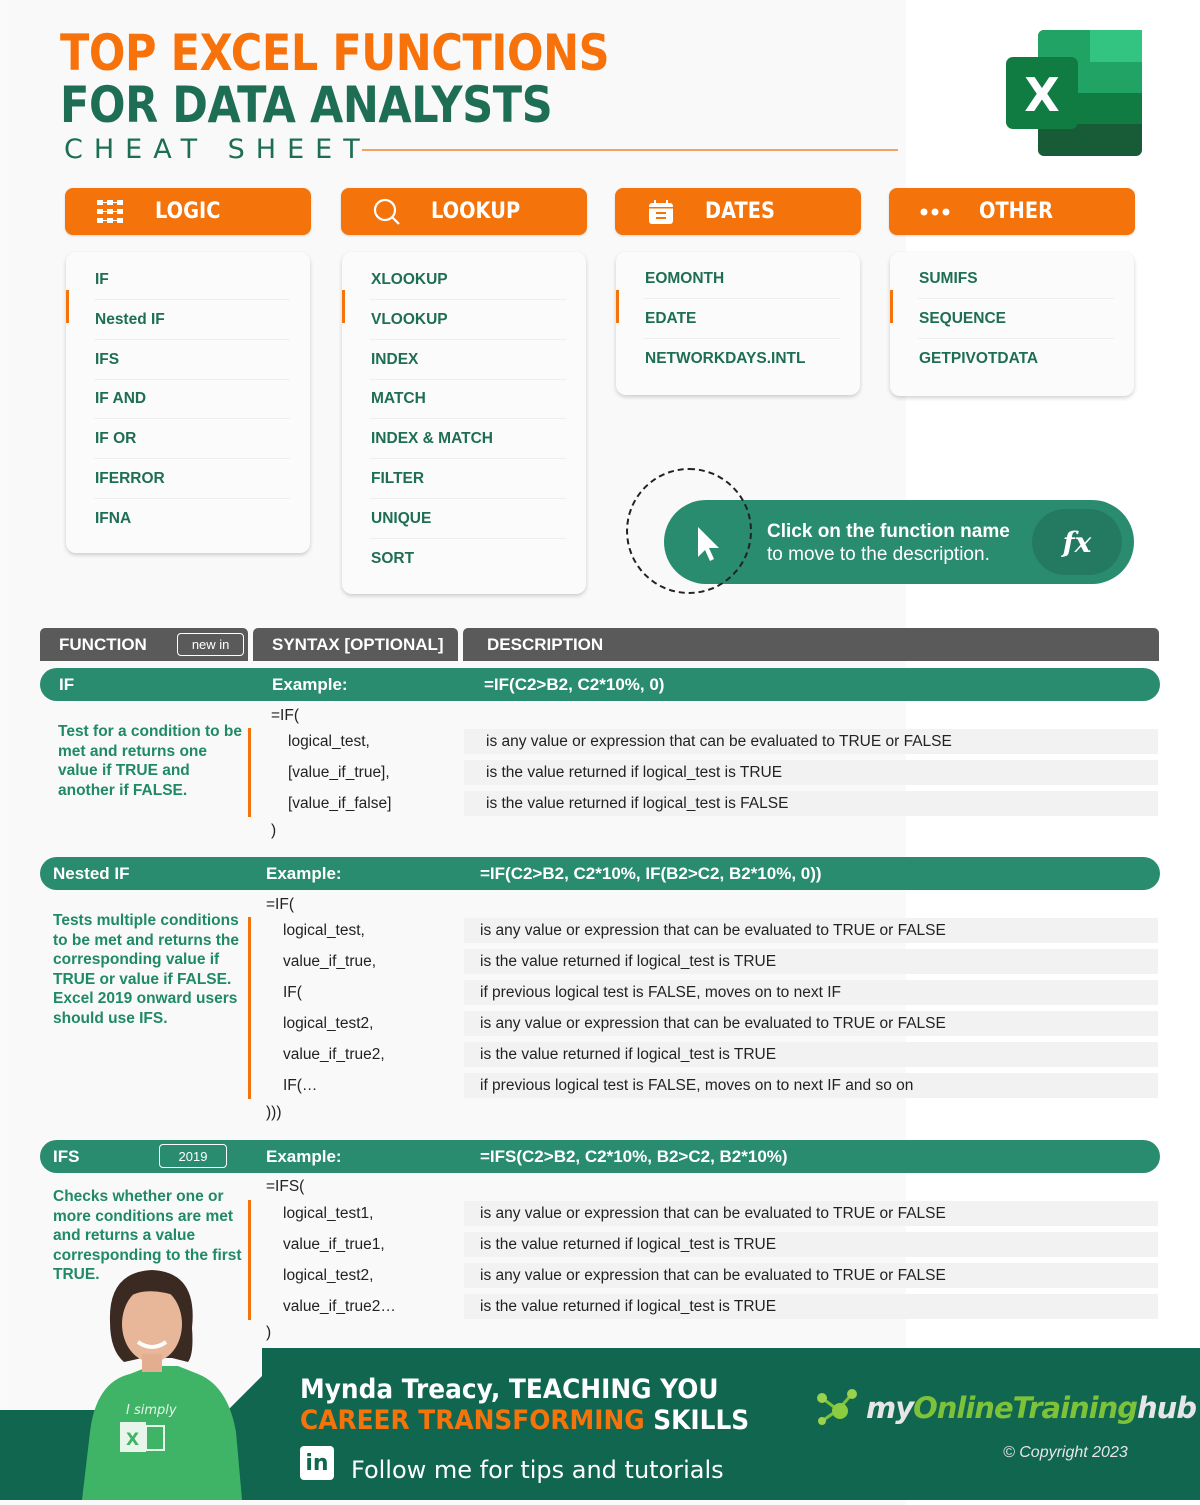 This screenshot has height=1505, width=1200. Describe the element at coordinates (285, 1186) in the screenshot. I see `syntax-open: =IFS(` at that location.